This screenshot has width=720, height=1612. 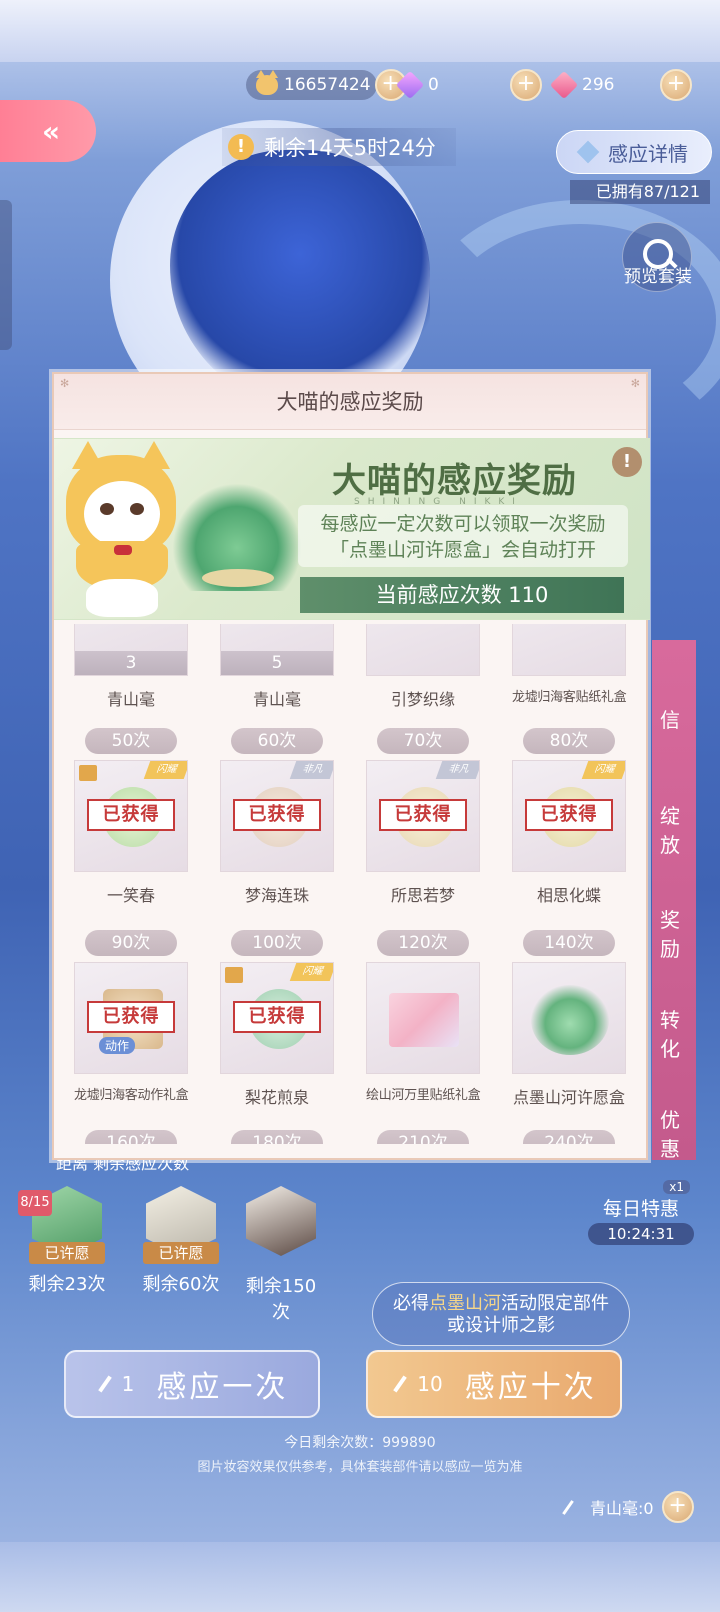 What do you see at coordinates (622, 1508) in the screenshot?
I see `brush-count-text: 青山毫:0` at bounding box center [622, 1508].